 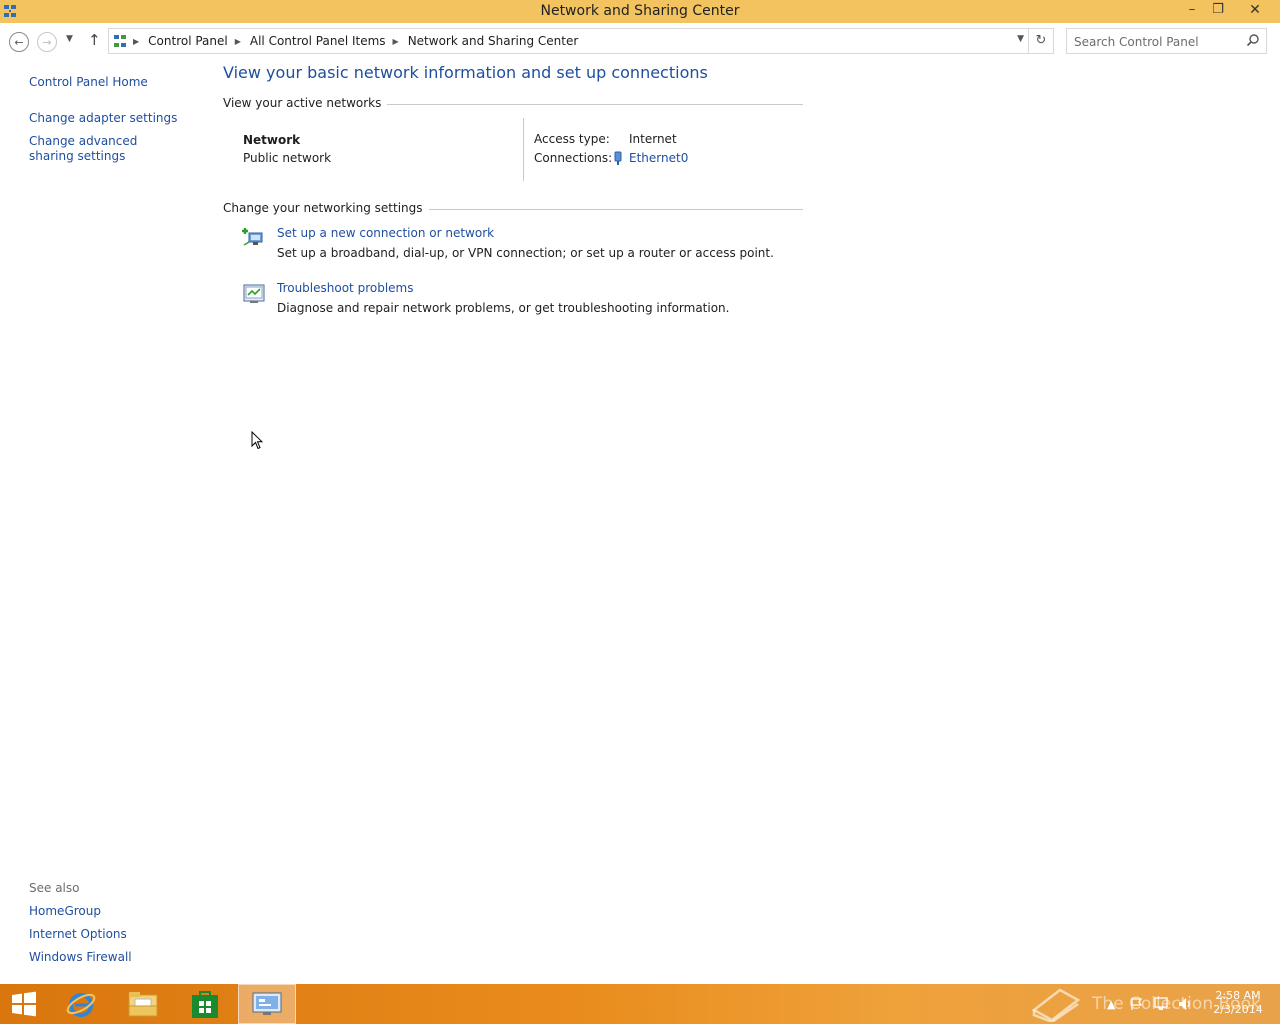 What do you see at coordinates (323, 208) in the screenshot?
I see `section-heading: Change your networking settings` at bounding box center [323, 208].